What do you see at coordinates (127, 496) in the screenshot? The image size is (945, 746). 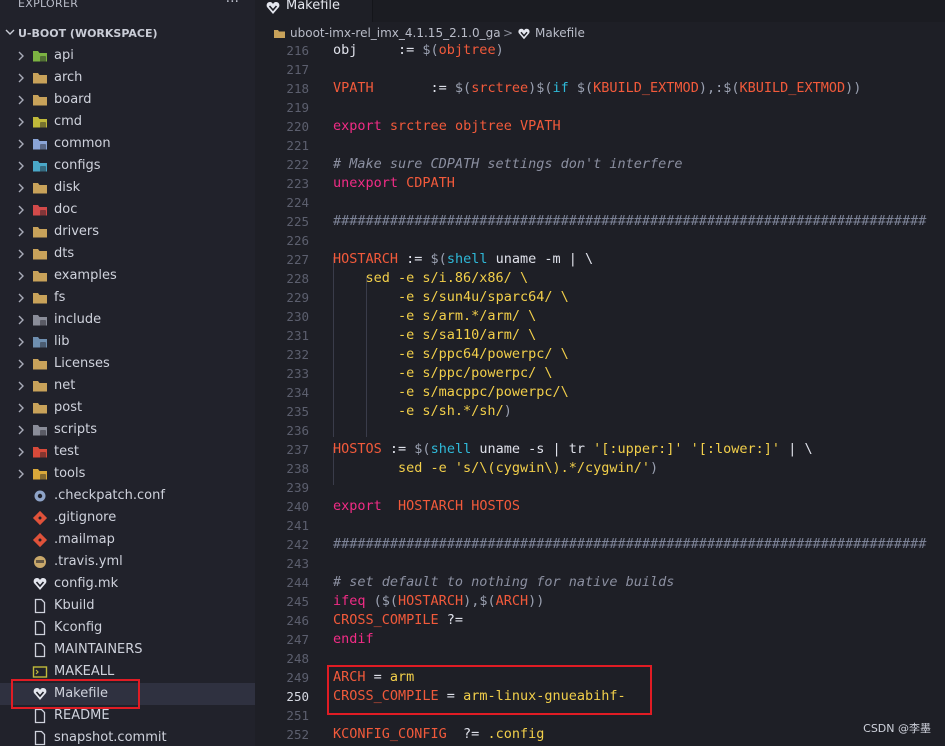 I see `tree-item-checkpatch-conf: .checkpatch.conf` at bounding box center [127, 496].